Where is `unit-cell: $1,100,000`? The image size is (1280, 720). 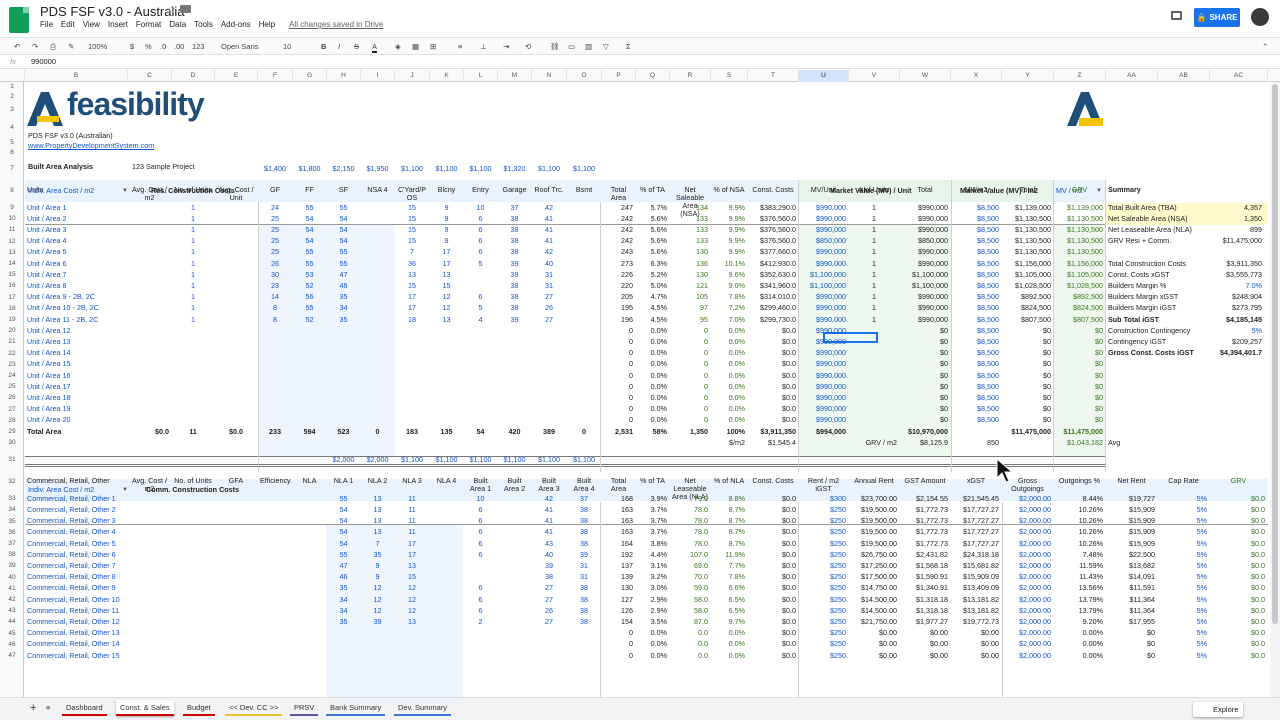
unit-cell: $1,100,000 is located at coordinates (925, 286).